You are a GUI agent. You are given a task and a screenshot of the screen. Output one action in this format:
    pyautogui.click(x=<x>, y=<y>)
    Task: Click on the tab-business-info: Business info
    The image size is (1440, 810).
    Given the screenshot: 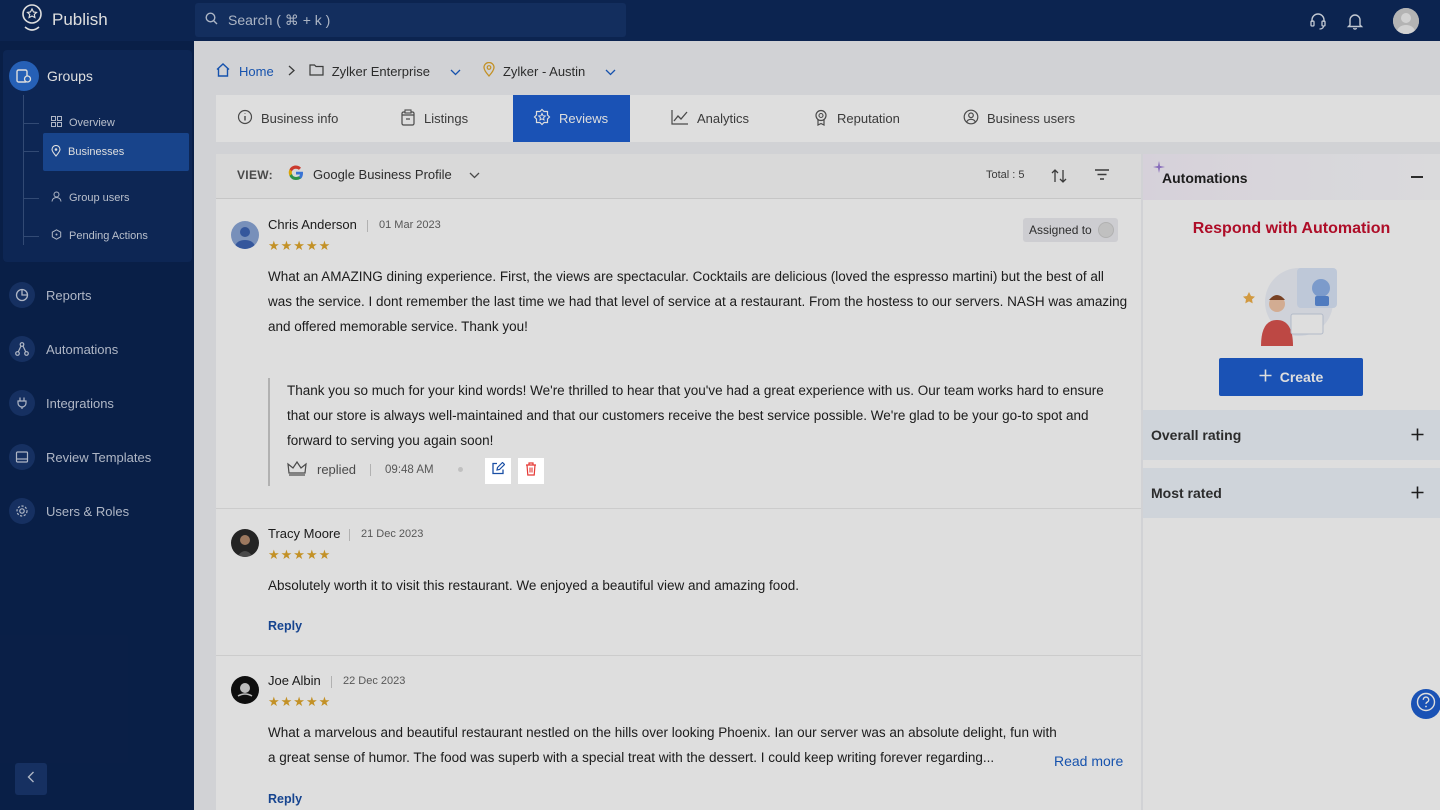 What is the action you would take?
    pyautogui.click(x=287, y=118)
    